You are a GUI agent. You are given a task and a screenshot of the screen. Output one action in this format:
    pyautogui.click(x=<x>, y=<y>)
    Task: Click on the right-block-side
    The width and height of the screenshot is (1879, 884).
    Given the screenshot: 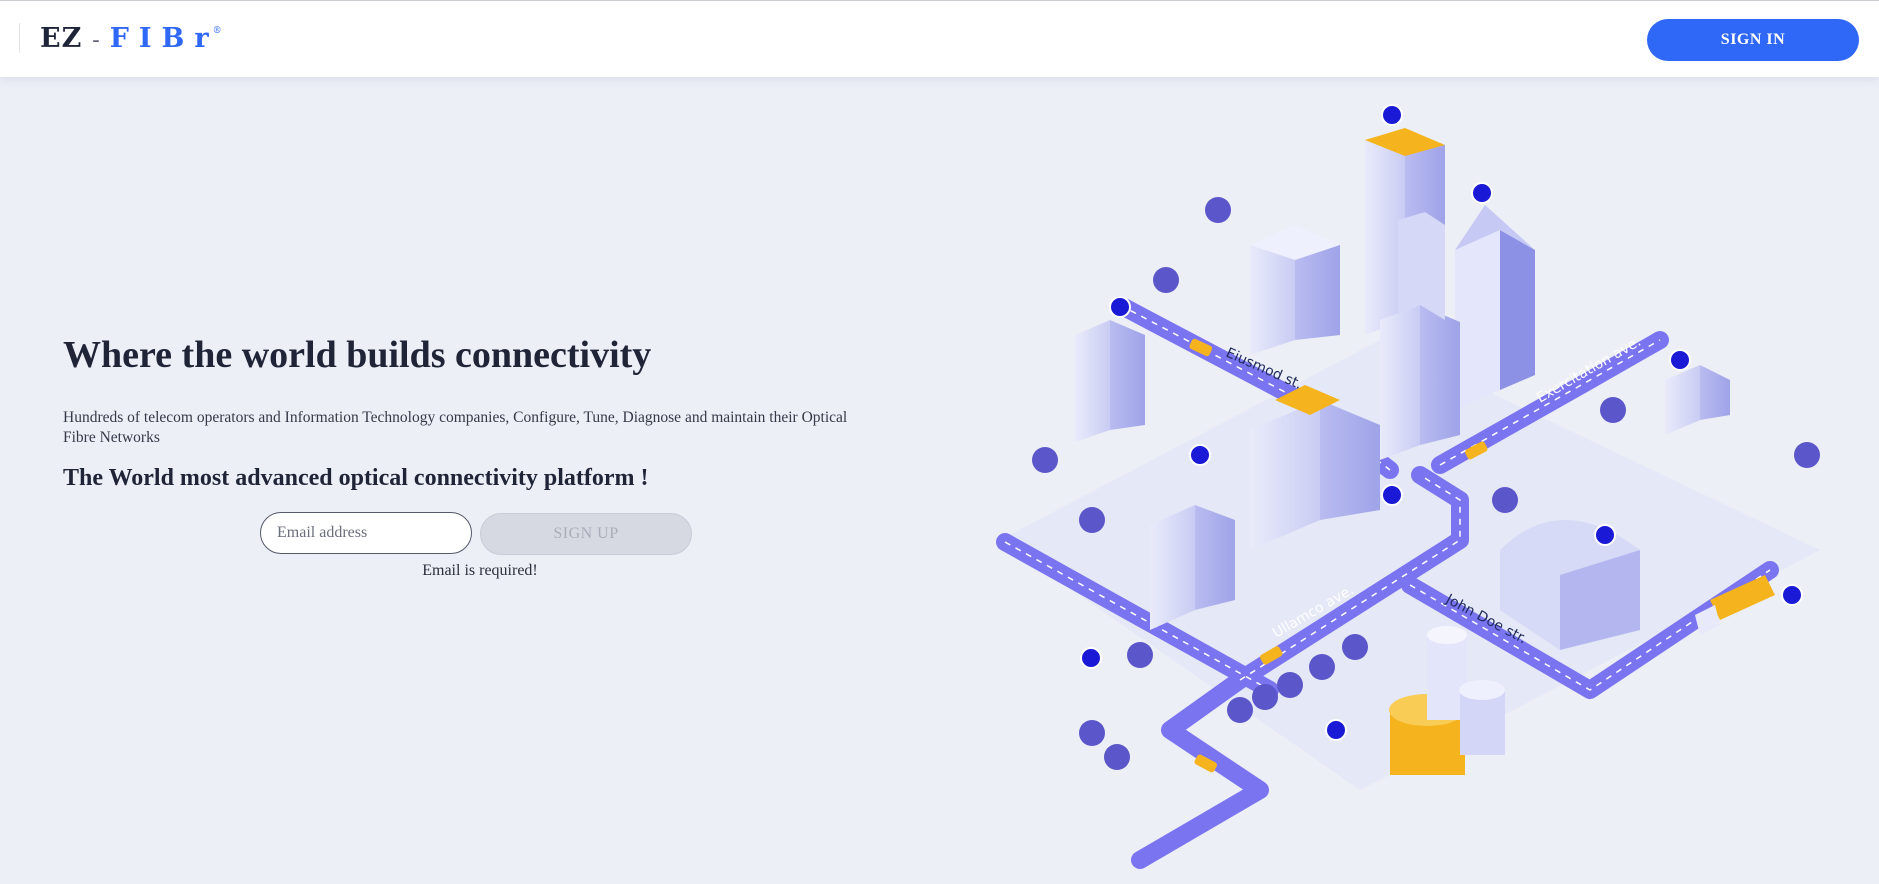 What is the action you would take?
    pyautogui.click(x=1715, y=392)
    